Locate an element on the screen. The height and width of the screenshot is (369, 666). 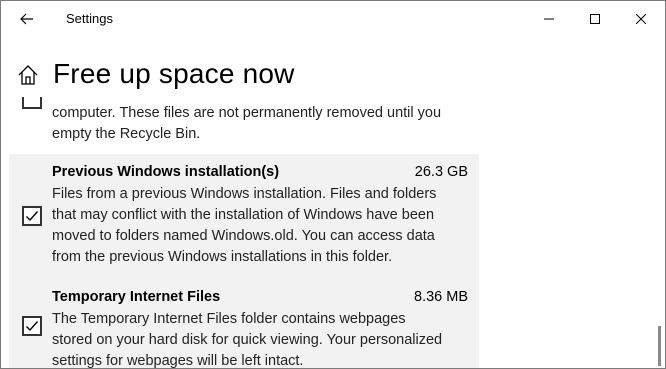
item-name: Temporary Internet Files is located at coordinates (136, 297).